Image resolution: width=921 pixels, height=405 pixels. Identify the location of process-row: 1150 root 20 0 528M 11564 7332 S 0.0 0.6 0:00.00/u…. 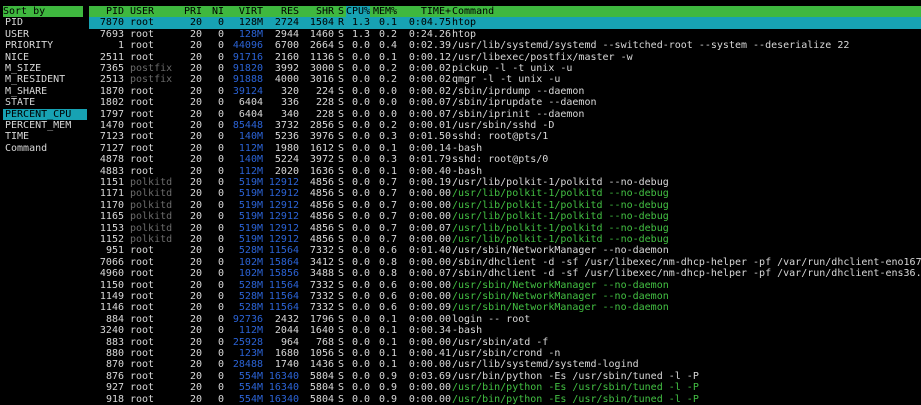
(505, 285).